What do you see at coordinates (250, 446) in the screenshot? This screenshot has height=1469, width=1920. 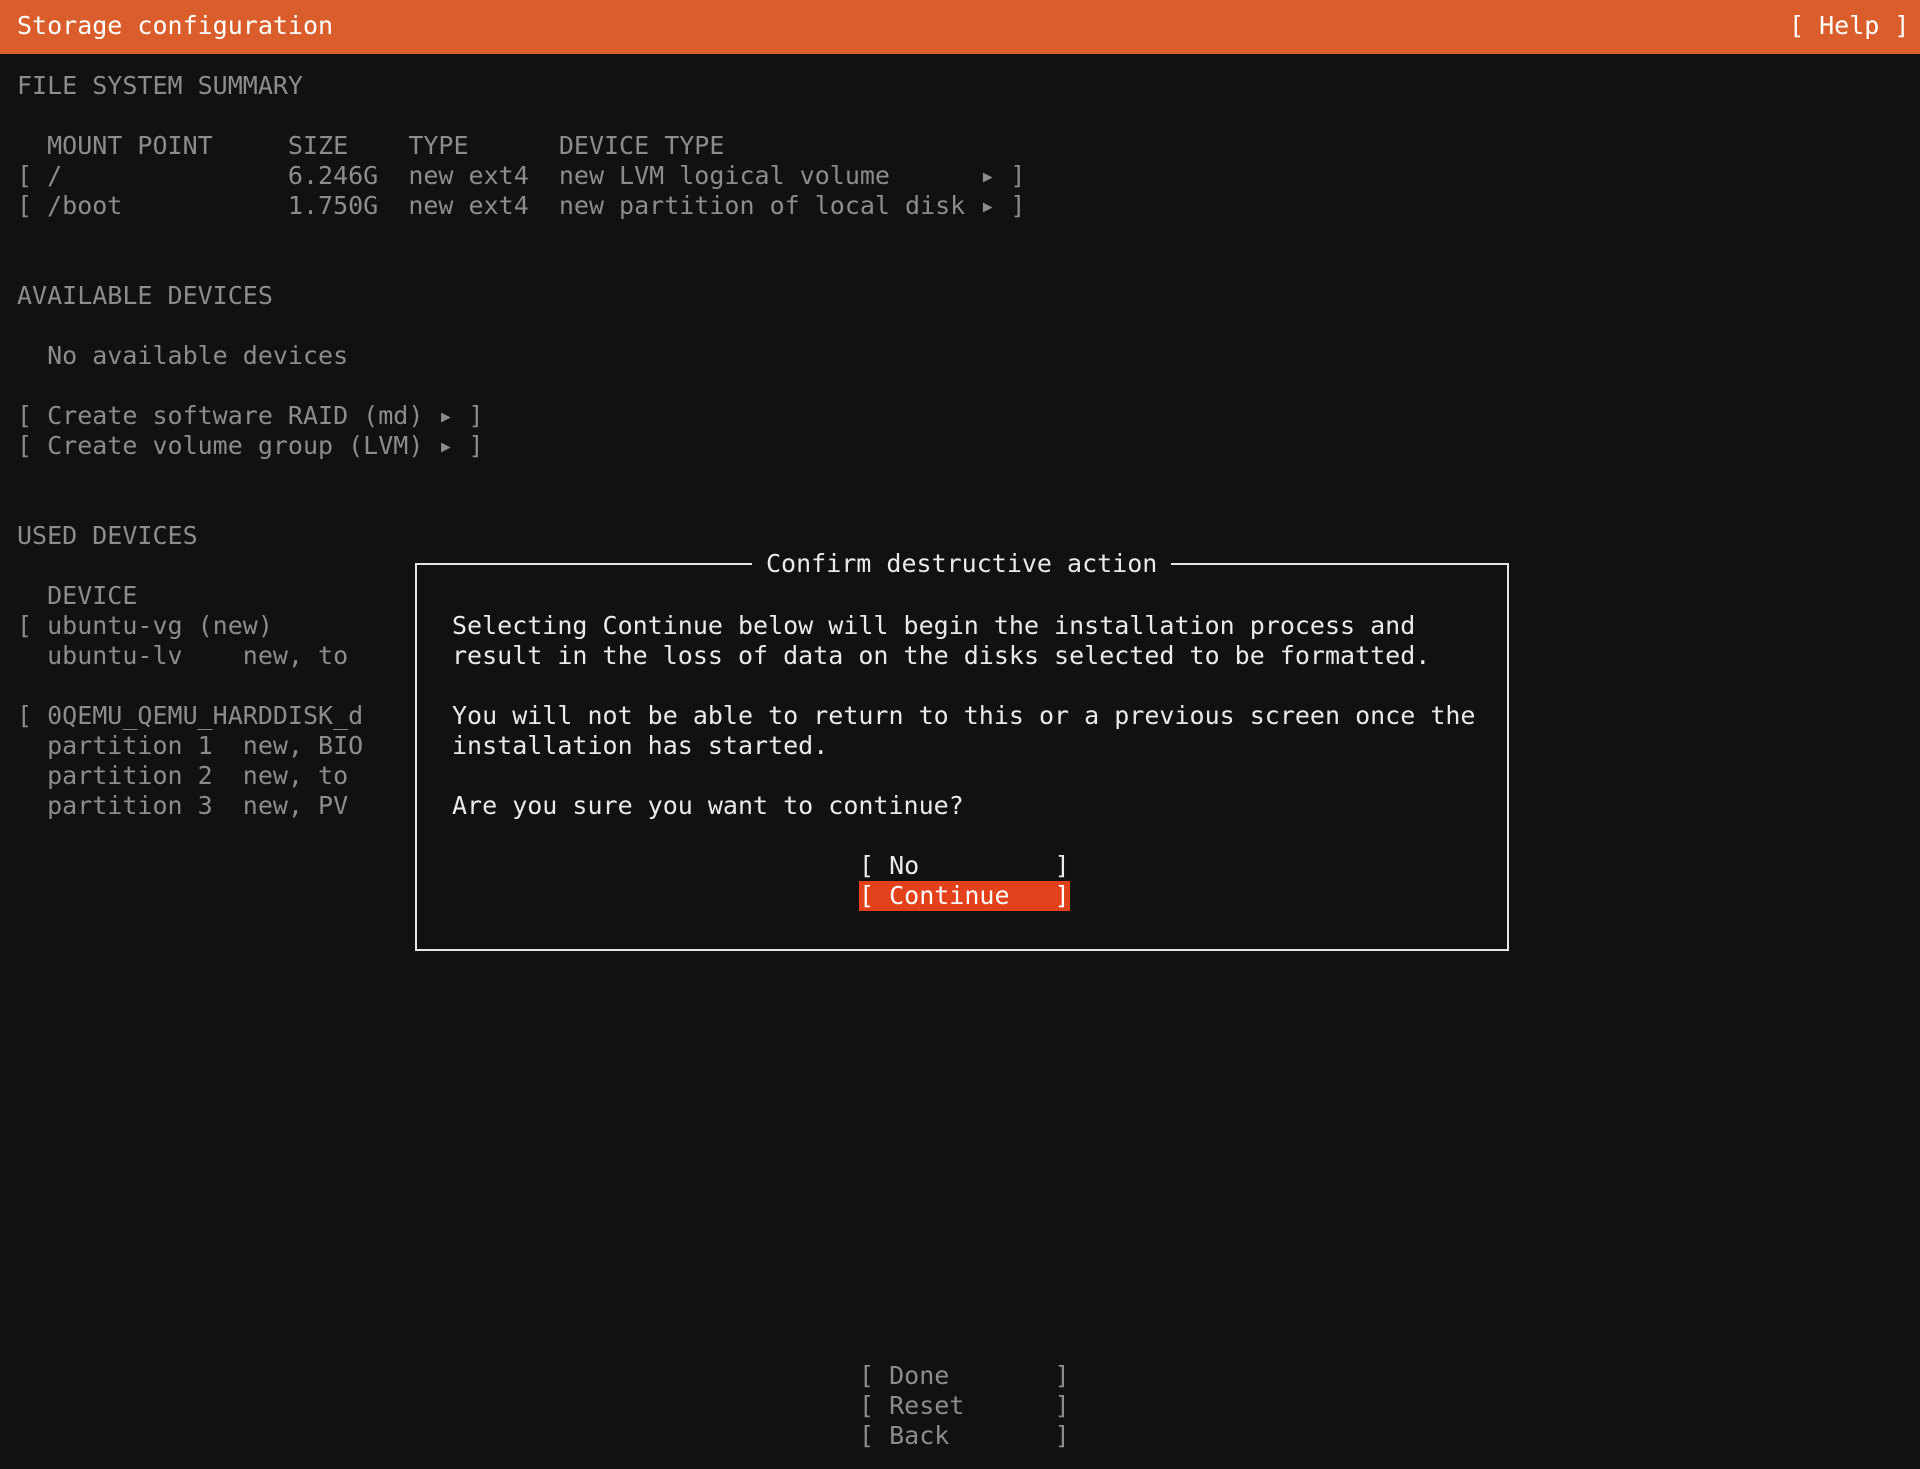 I see `create-lvm-button: [ Create volume group (LVM) ▸ ]` at bounding box center [250, 446].